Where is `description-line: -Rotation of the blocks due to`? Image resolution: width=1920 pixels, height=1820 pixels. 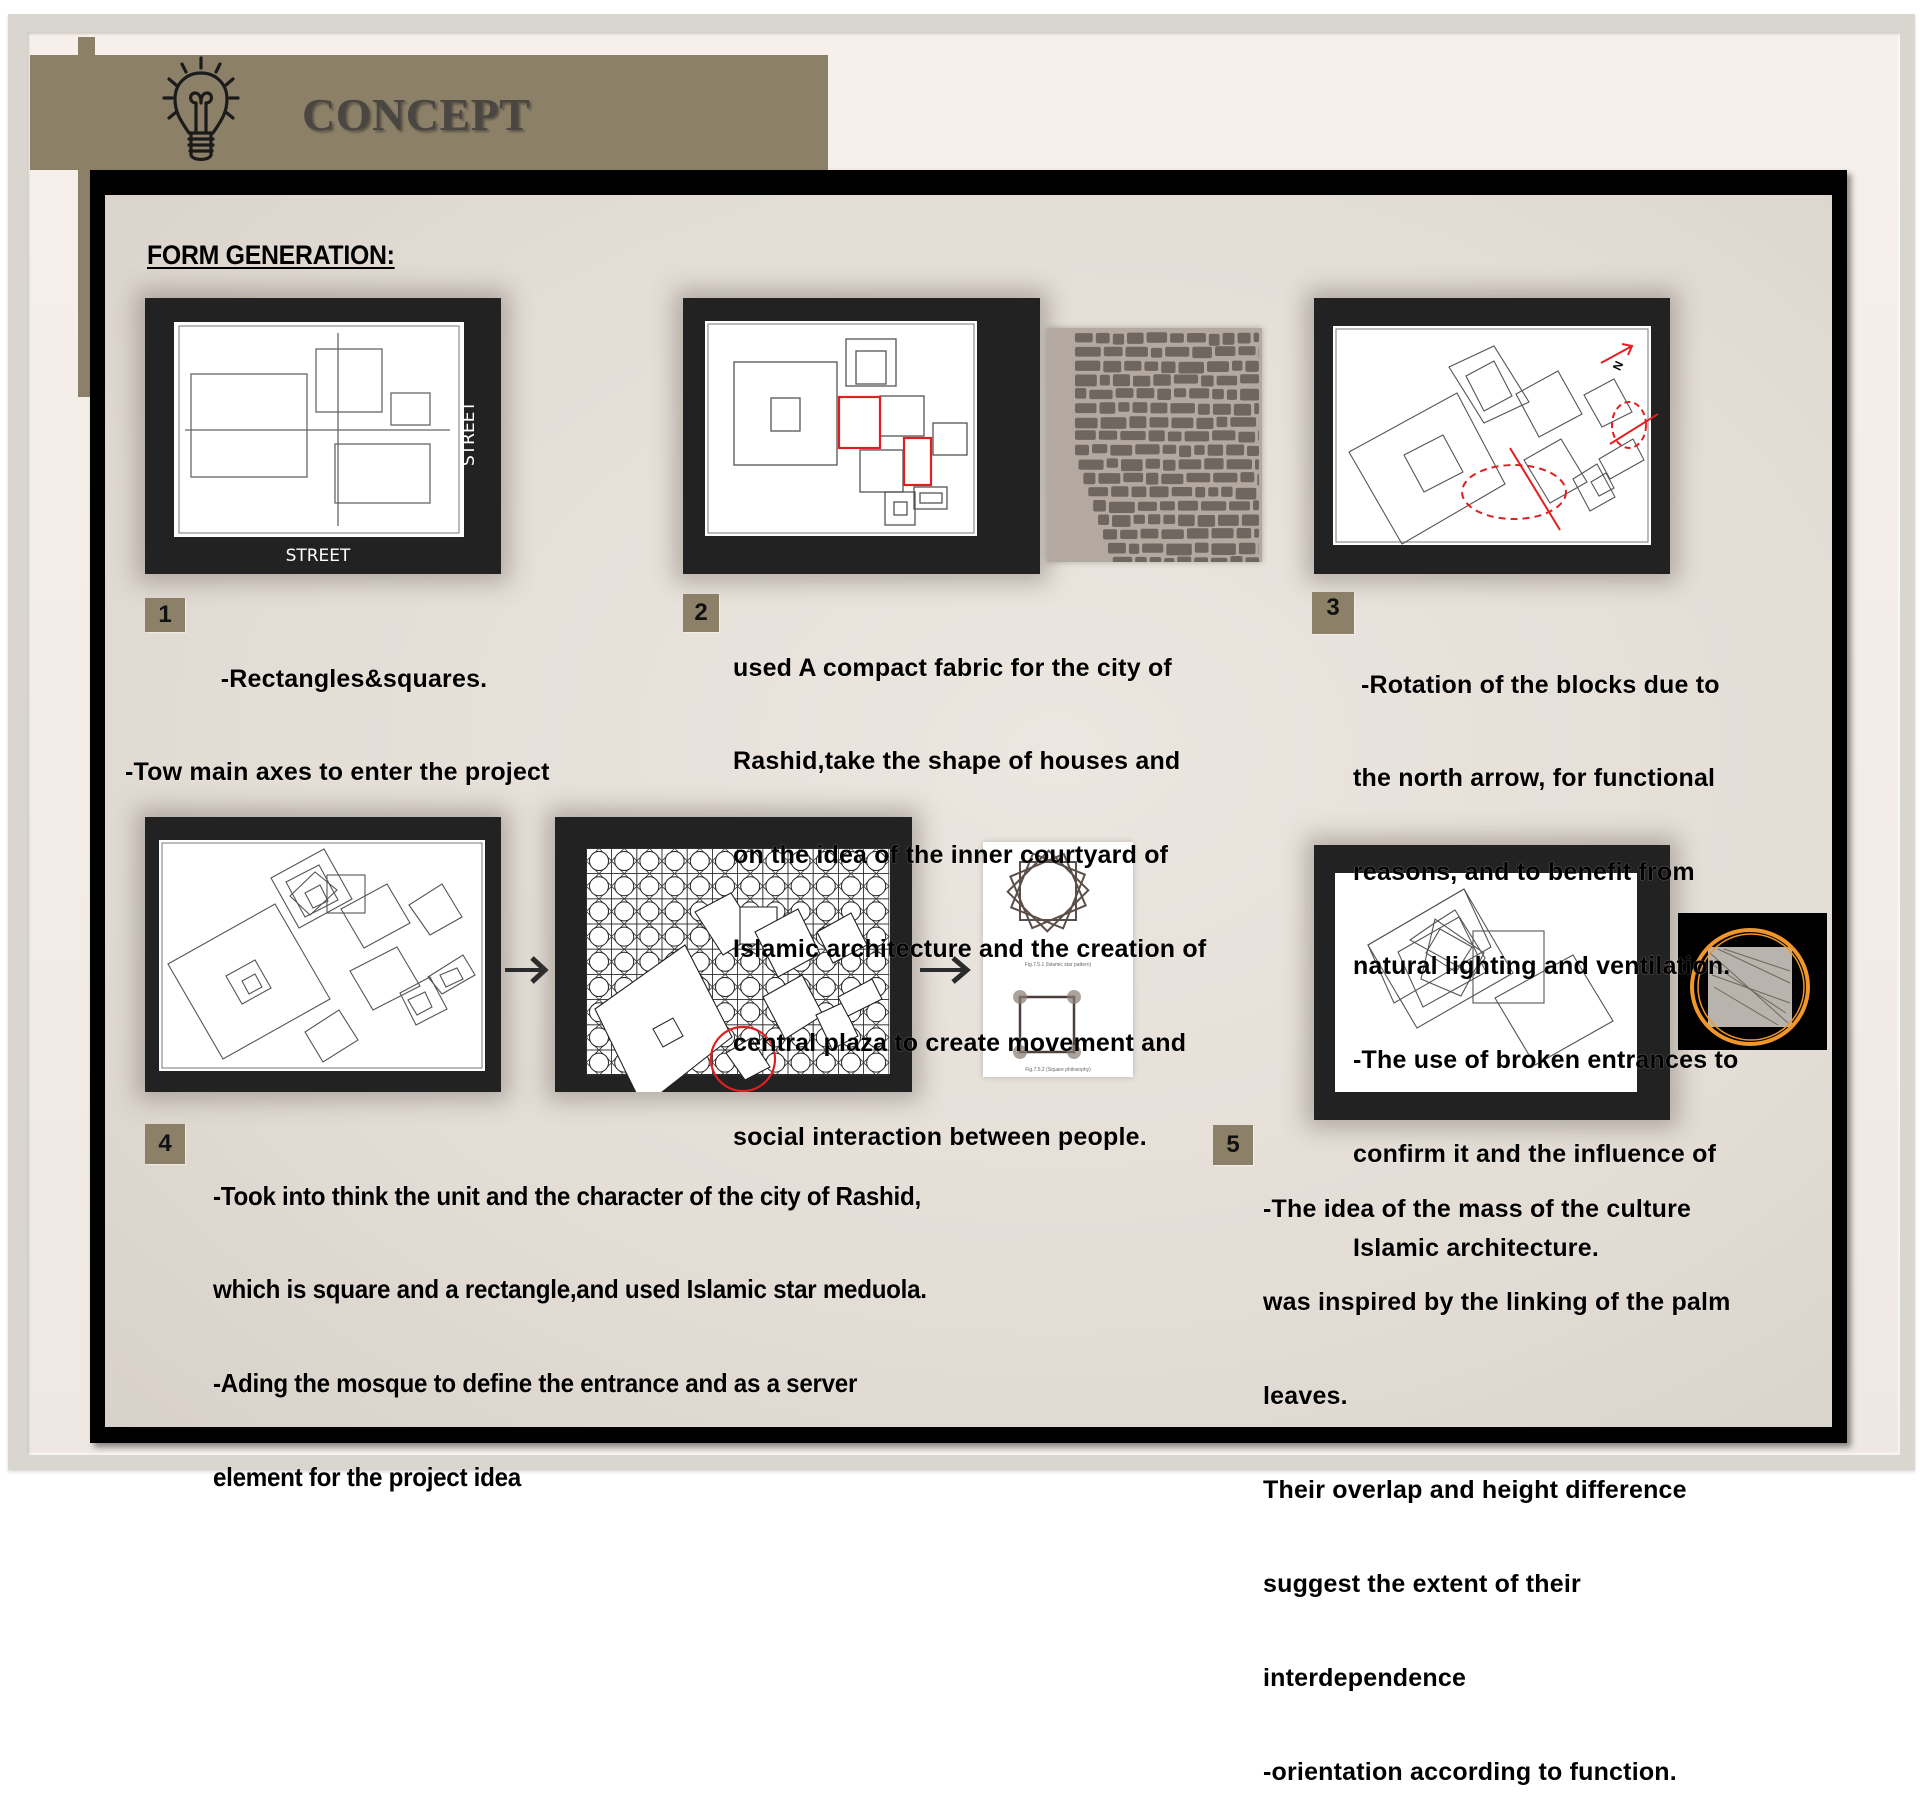
description-line: -Rotation of the blocks due to is located at coordinates (1549, 685).